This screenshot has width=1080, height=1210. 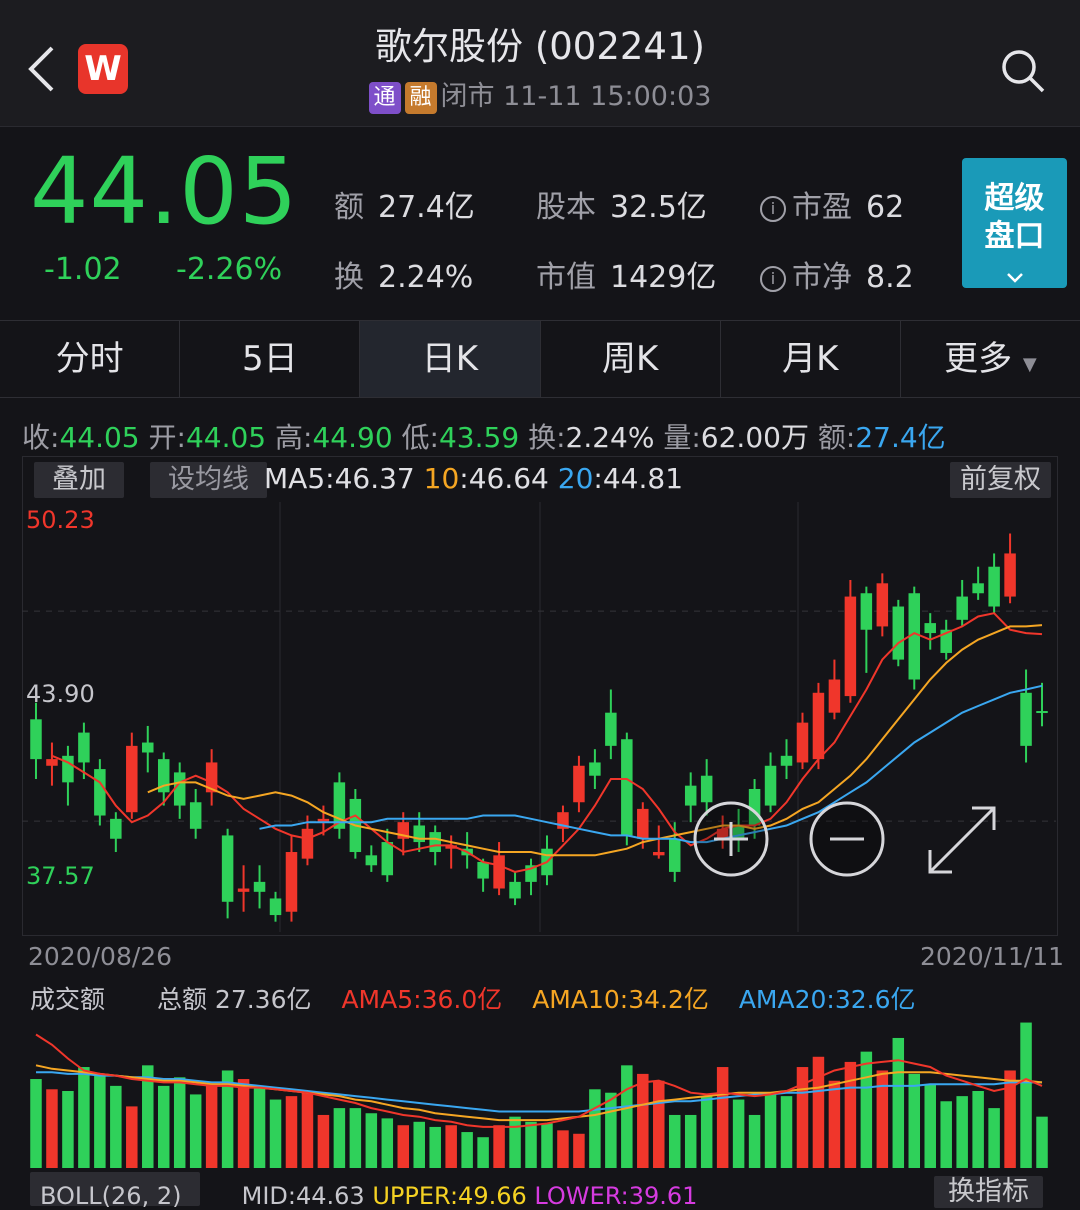 What do you see at coordinates (79, 480) in the screenshot?
I see `overlay-button: 叠加` at bounding box center [79, 480].